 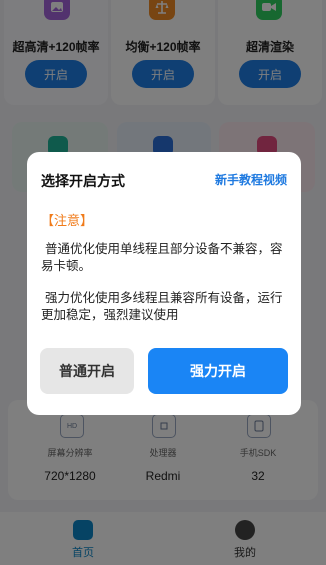 What do you see at coordinates (67, 220) in the screenshot?
I see `notice-heading: 【注意】` at bounding box center [67, 220].